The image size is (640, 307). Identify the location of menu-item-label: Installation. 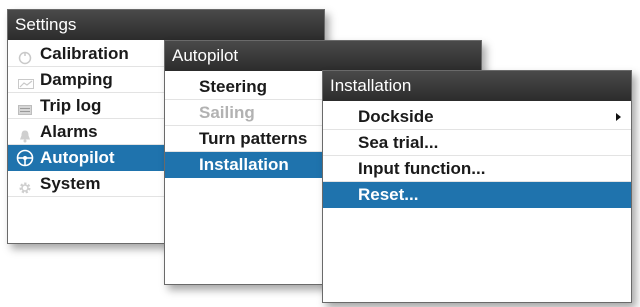
(244, 164).